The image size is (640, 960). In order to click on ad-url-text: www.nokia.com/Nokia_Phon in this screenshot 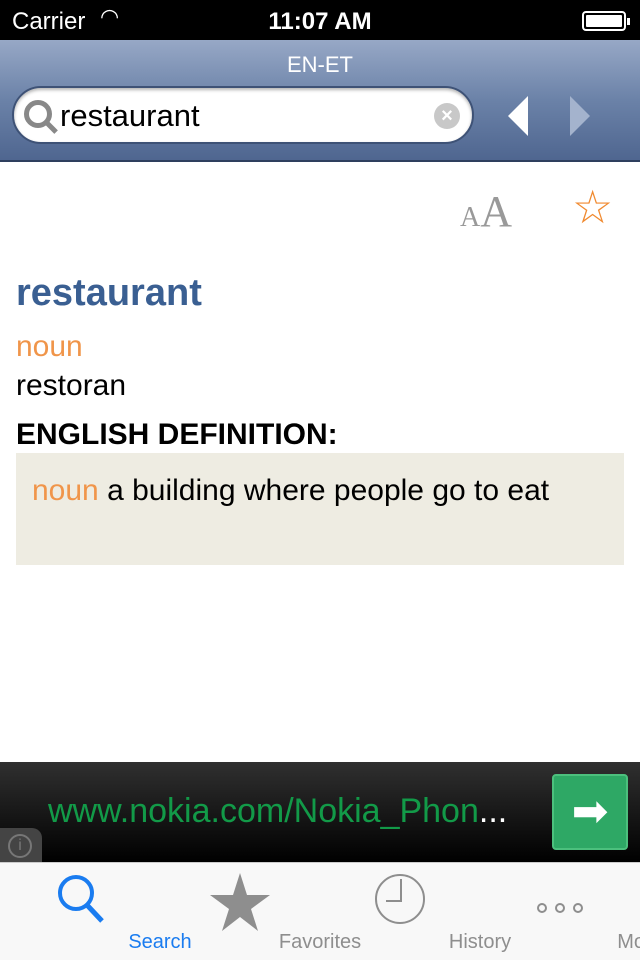, I will do `click(263, 811)`.